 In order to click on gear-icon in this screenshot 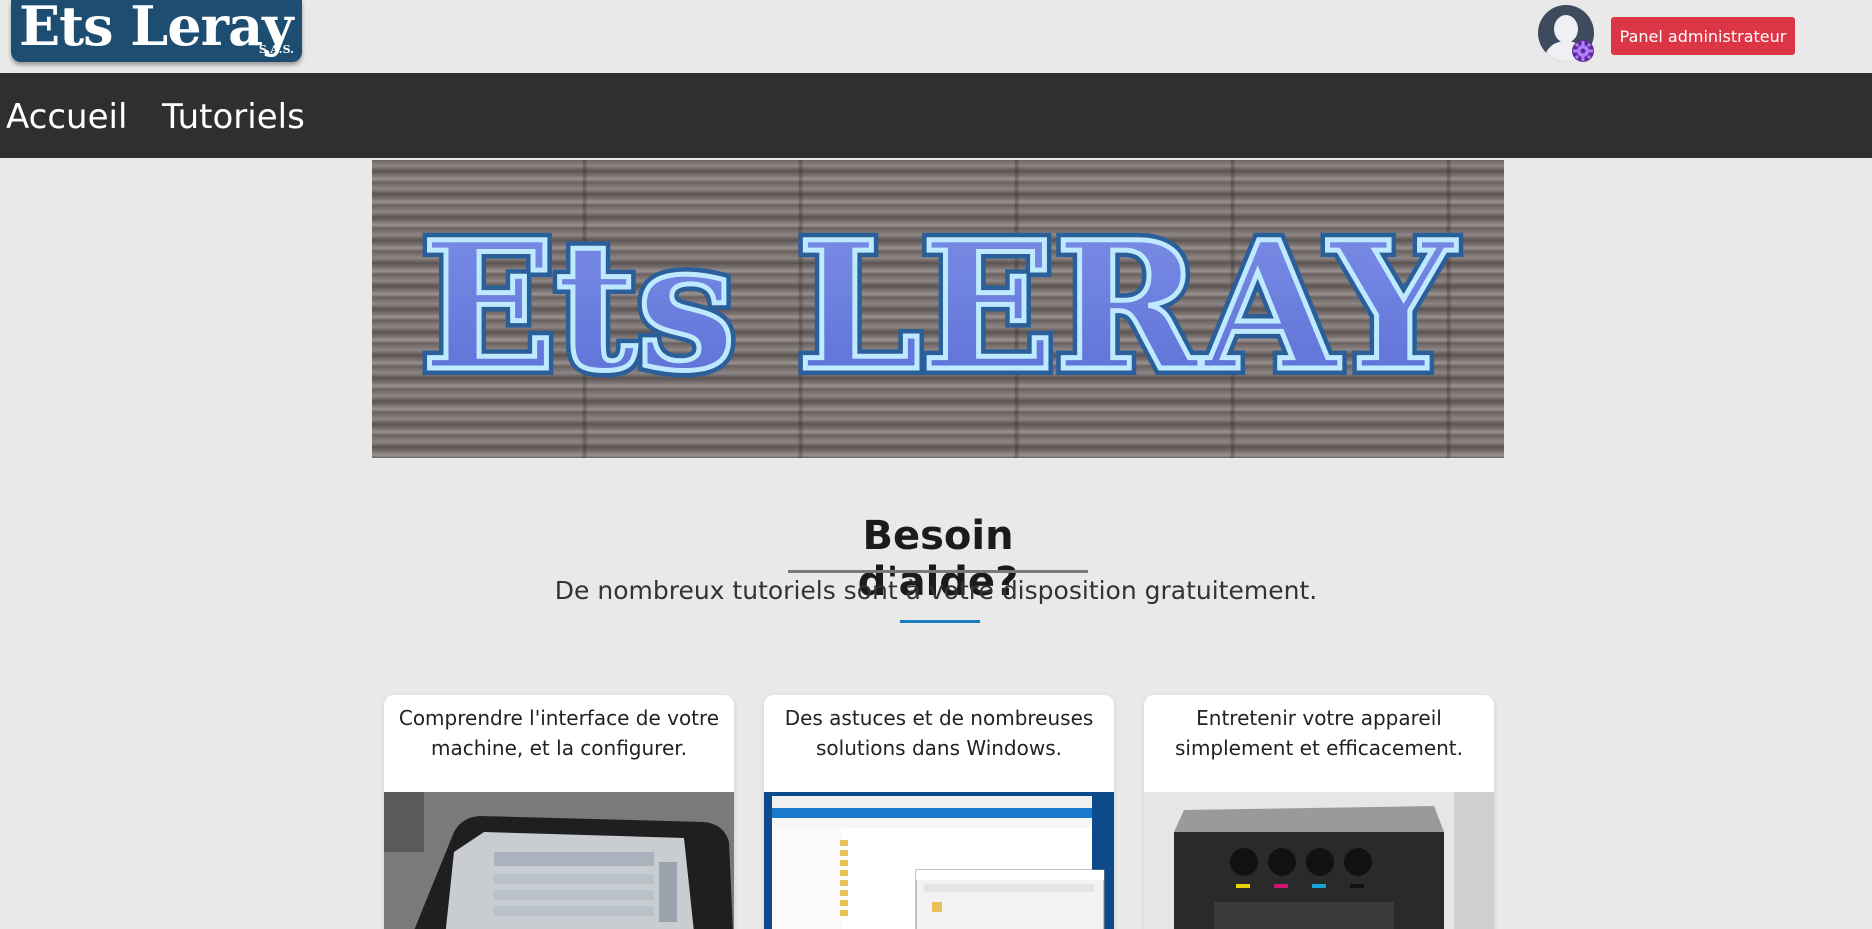, I will do `click(1583, 51)`.